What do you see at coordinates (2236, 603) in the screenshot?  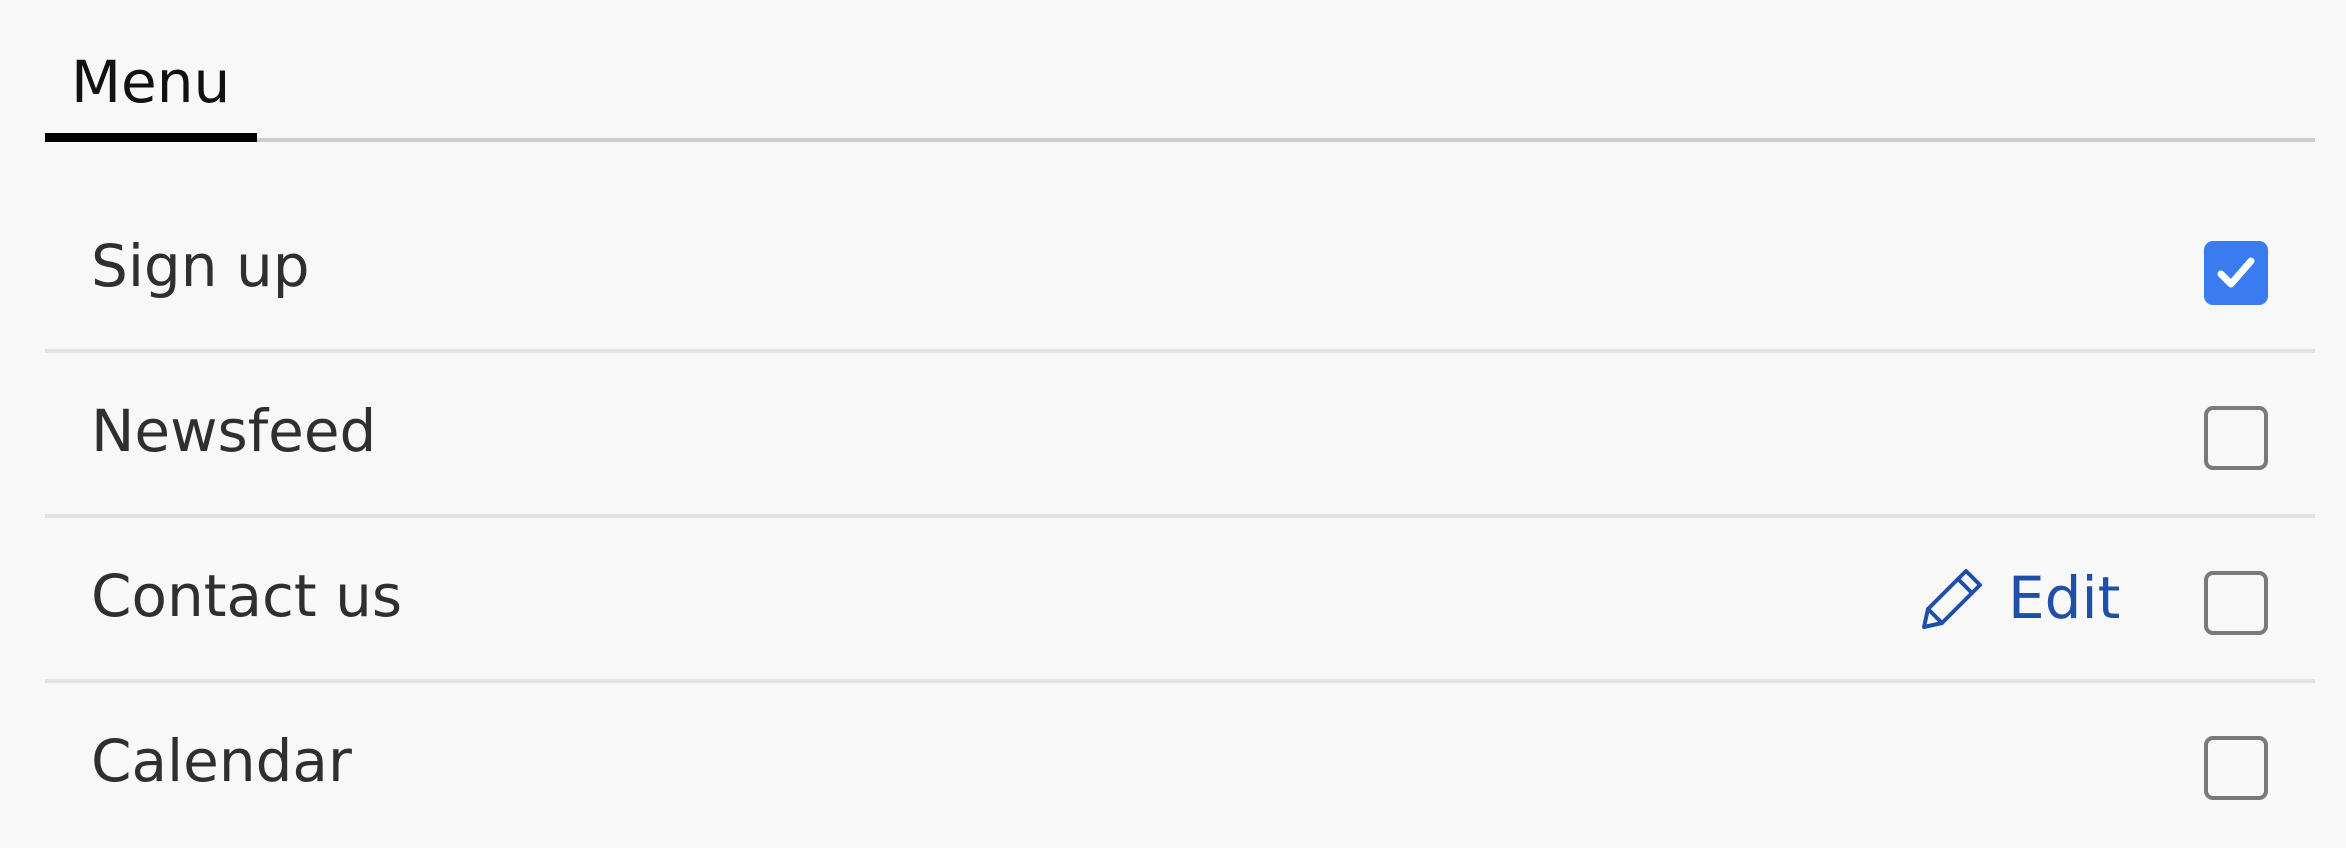 I see `contact-us-checkbox` at bounding box center [2236, 603].